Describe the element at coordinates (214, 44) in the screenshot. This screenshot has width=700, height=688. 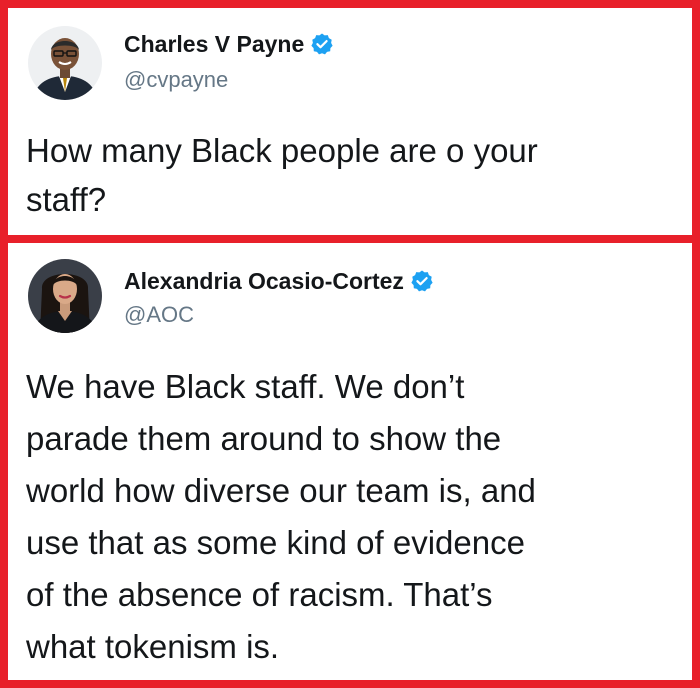
I see `author-name: Charles V Payne` at that location.